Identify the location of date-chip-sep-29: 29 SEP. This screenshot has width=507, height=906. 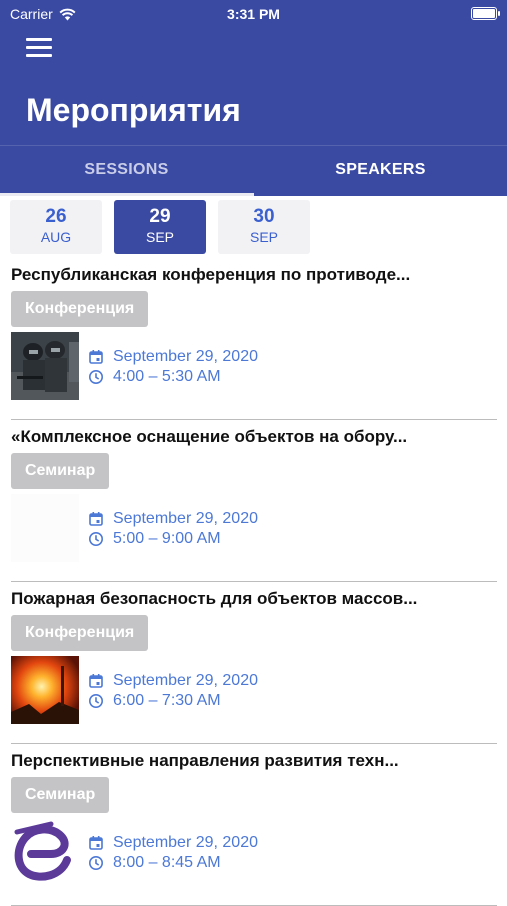
(160, 227).